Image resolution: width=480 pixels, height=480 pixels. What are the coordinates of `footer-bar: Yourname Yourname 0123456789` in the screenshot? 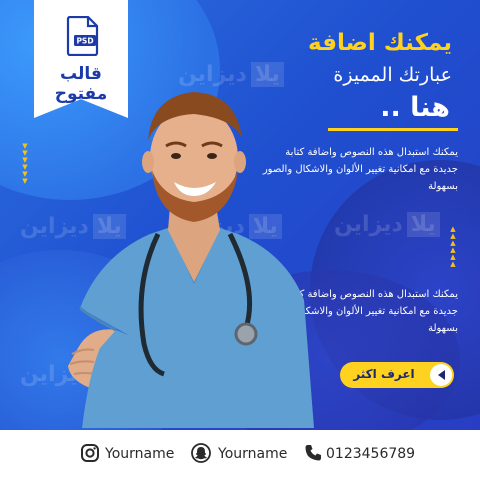 It's located at (240, 455).